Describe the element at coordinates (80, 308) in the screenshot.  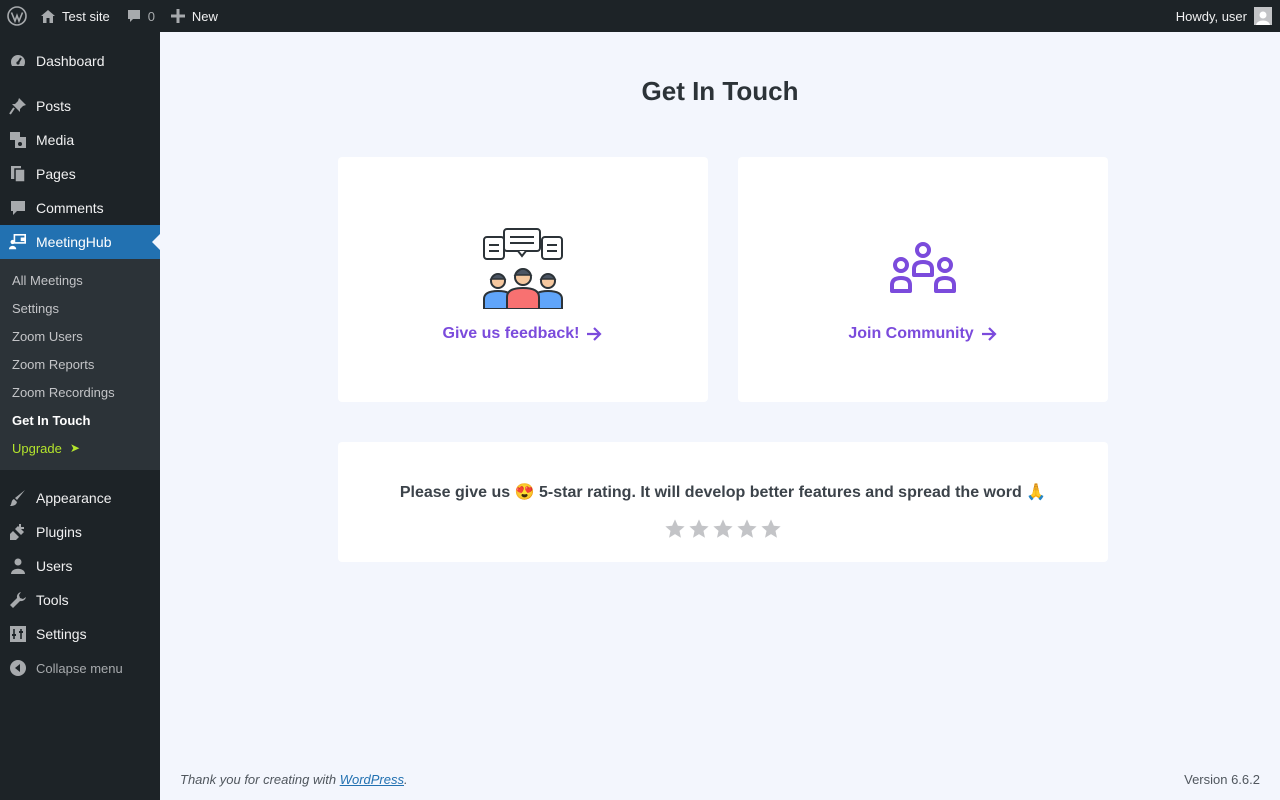
I see `submenu-settings: Settings` at that location.